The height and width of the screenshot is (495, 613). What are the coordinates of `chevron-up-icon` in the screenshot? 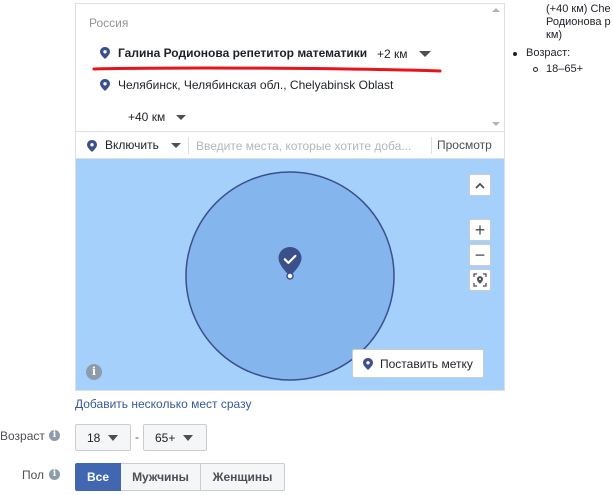 It's located at (480, 185).